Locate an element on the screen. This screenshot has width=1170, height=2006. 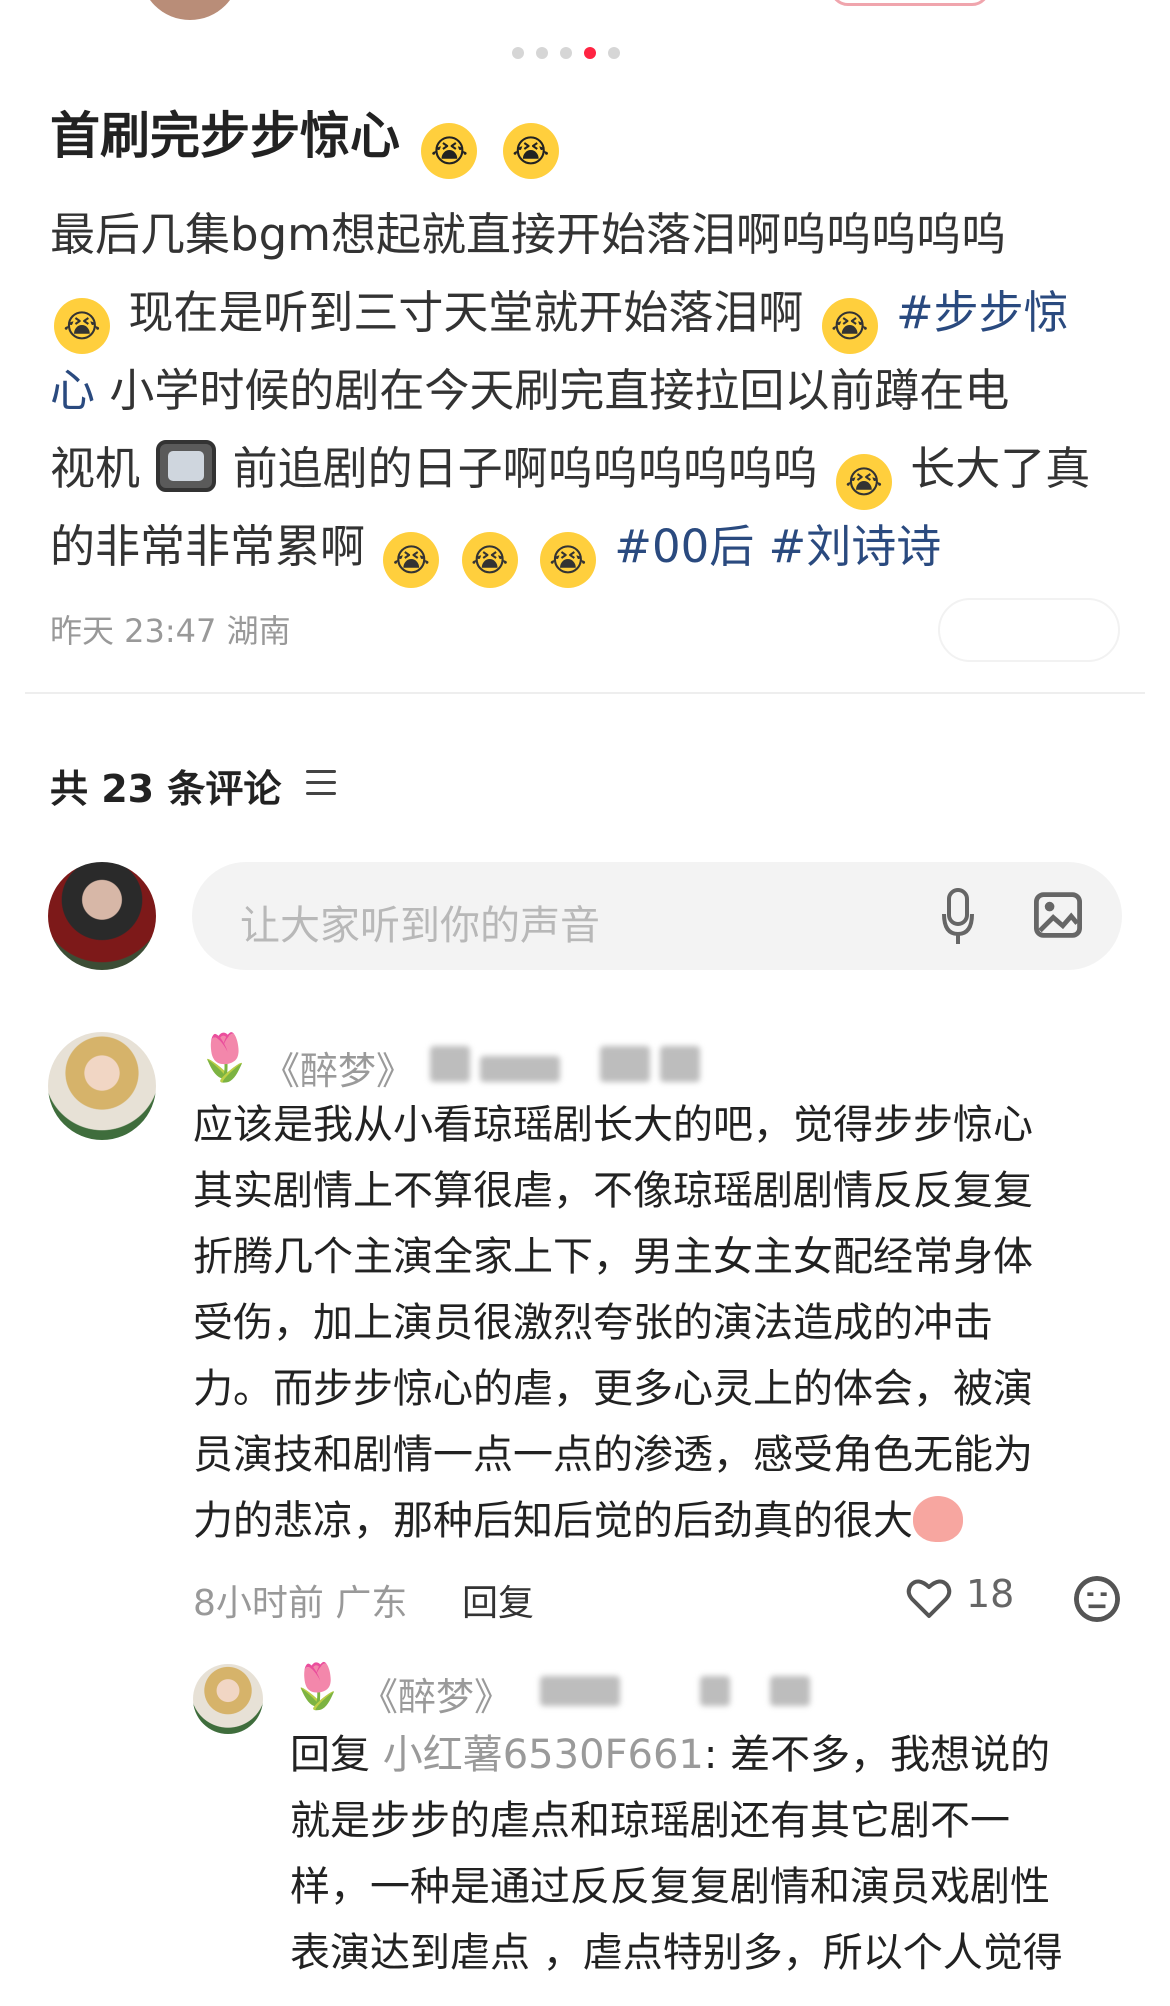
comment-line: 受伤，加上演员很激烈夸张的演法造成的冲击 is located at coordinates (593, 1323).